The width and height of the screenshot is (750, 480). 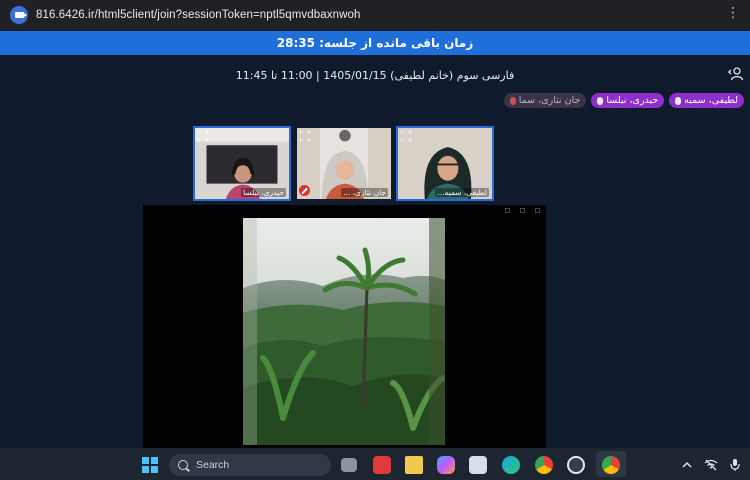 What do you see at coordinates (414, 465) in the screenshot?
I see `file-explorer-icon` at bounding box center [414, 465].